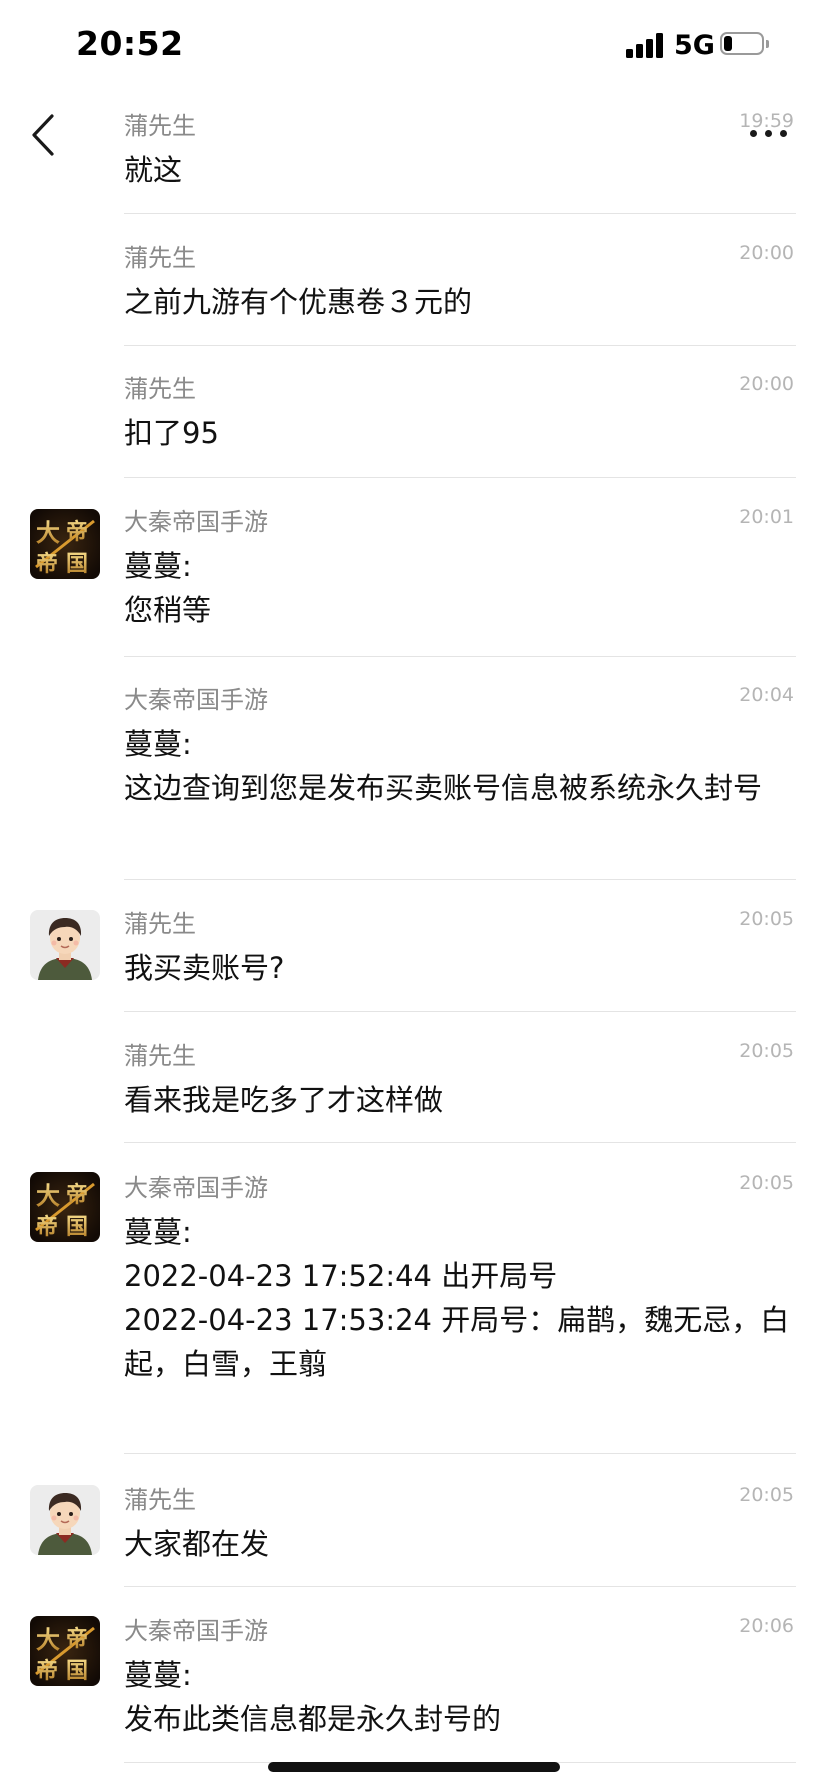 This screenshot has height=1792, width=828. I want to click on message-text: 我买卖账号?, so click(204, 968).